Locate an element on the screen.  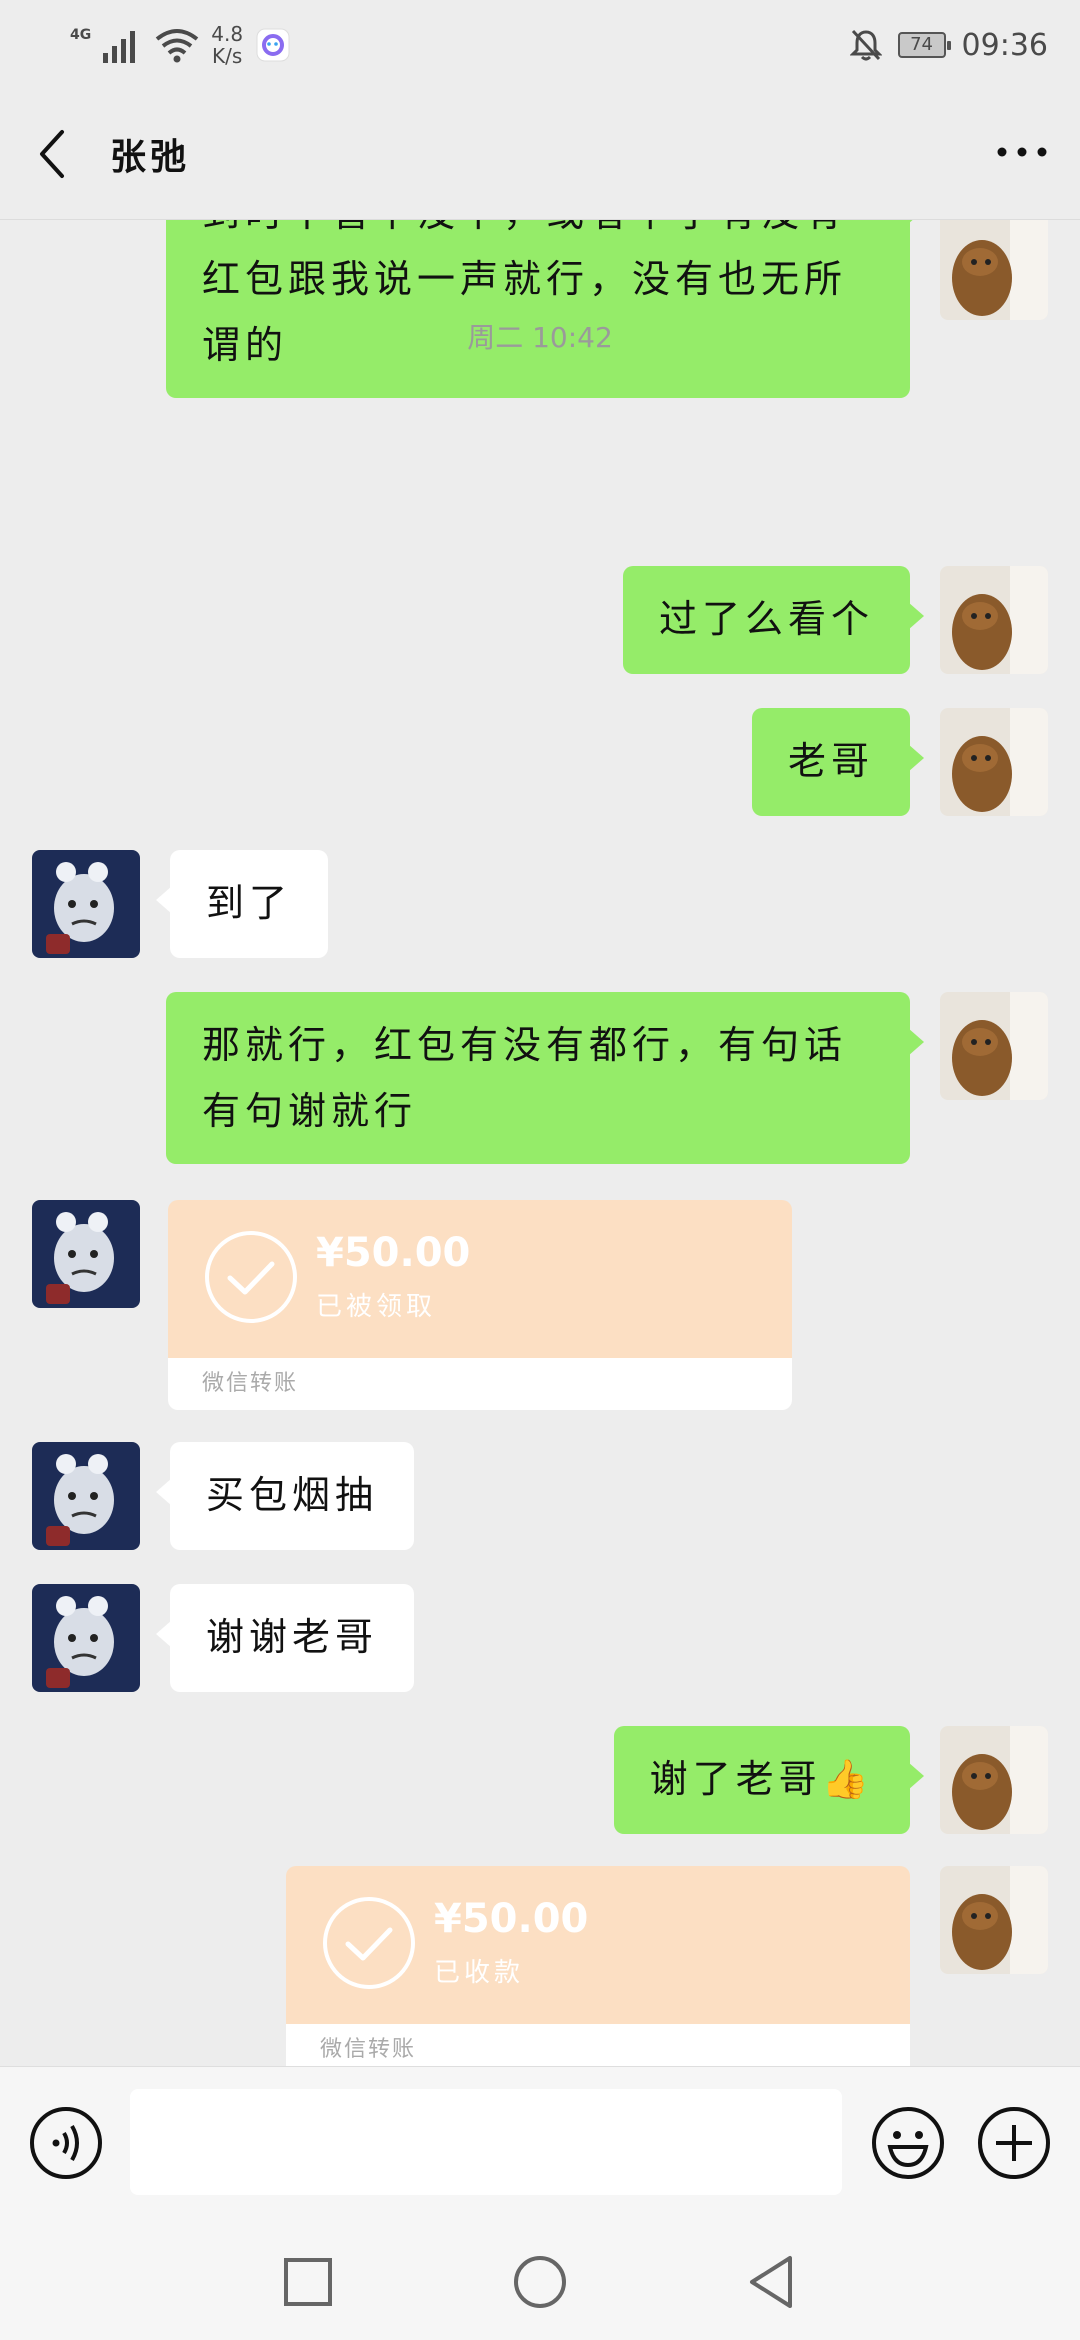
more-icon is located at coordinates (1022, 152).